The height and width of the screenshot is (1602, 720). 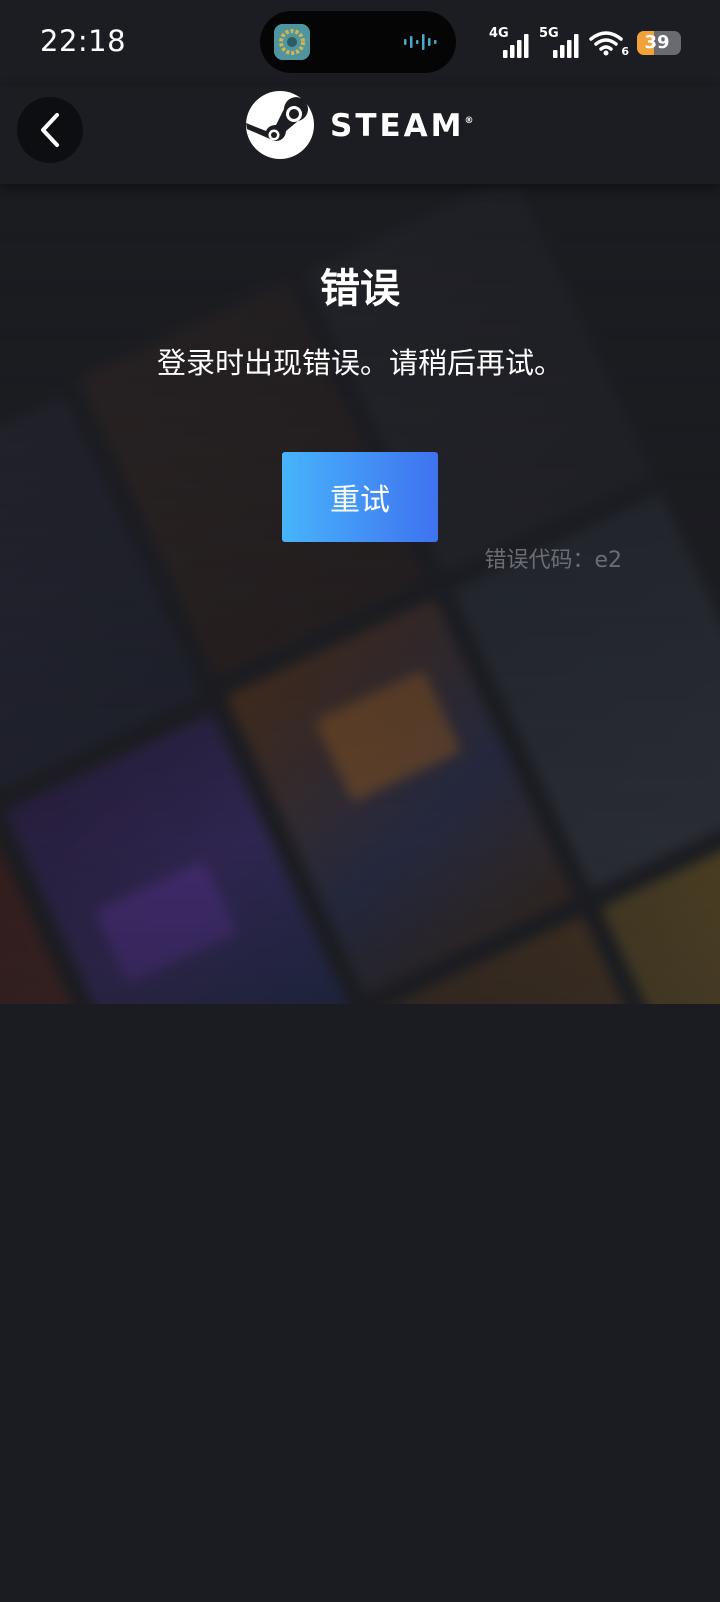 I want to click on cellular-5g-indicator: 5G, so click(x=560, y=42).